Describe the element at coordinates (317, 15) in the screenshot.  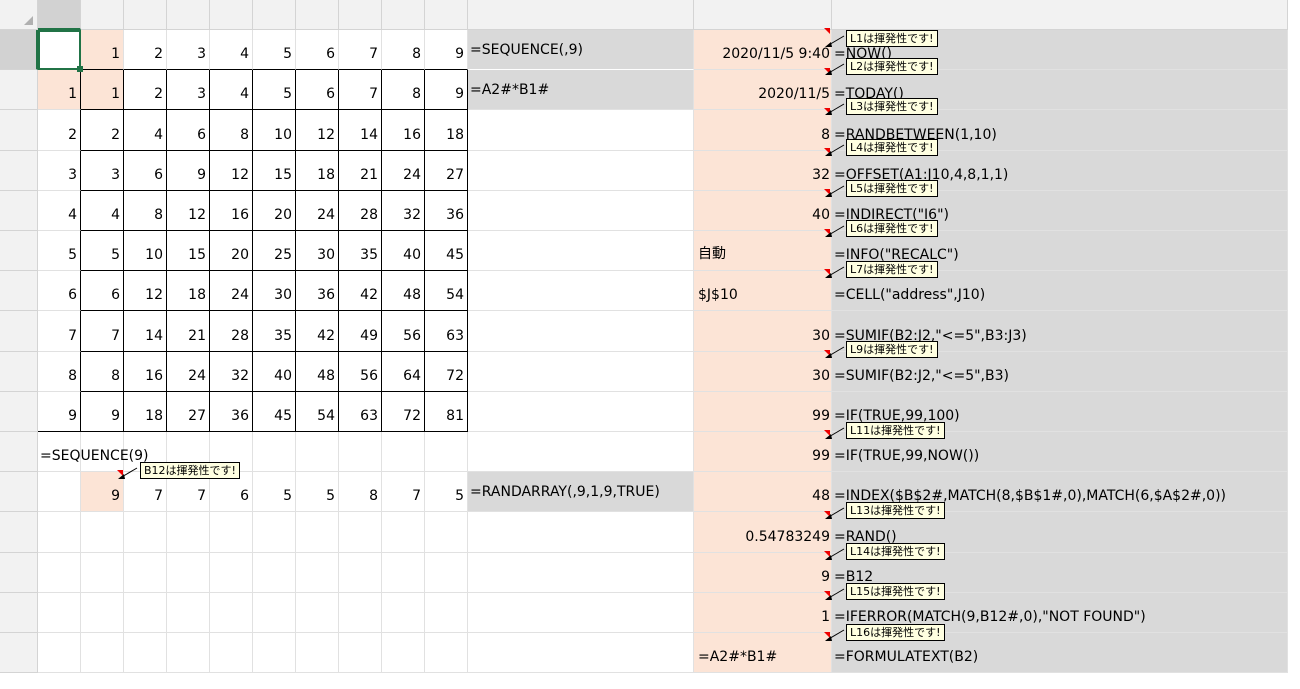
I see `column-header-G` at that location.